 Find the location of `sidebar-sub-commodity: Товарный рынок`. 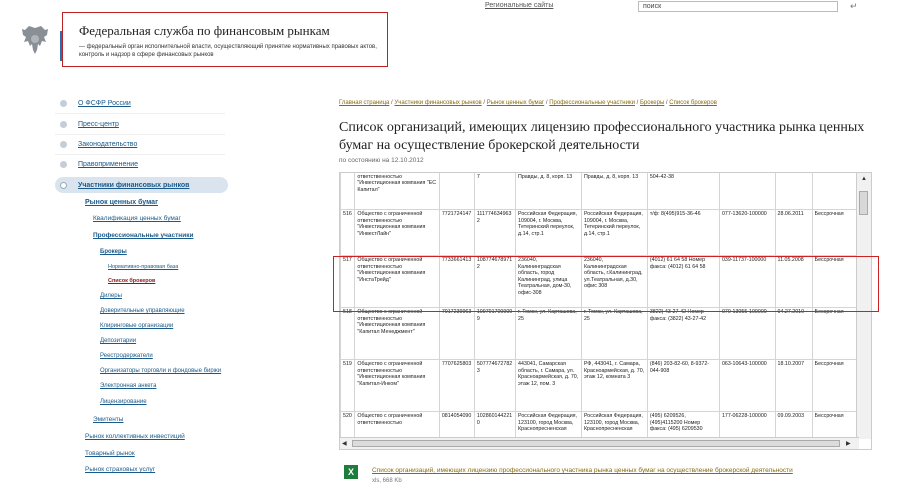

sidebar-sub-commodity: Товарный рынок is located at coordinates (110, 453).